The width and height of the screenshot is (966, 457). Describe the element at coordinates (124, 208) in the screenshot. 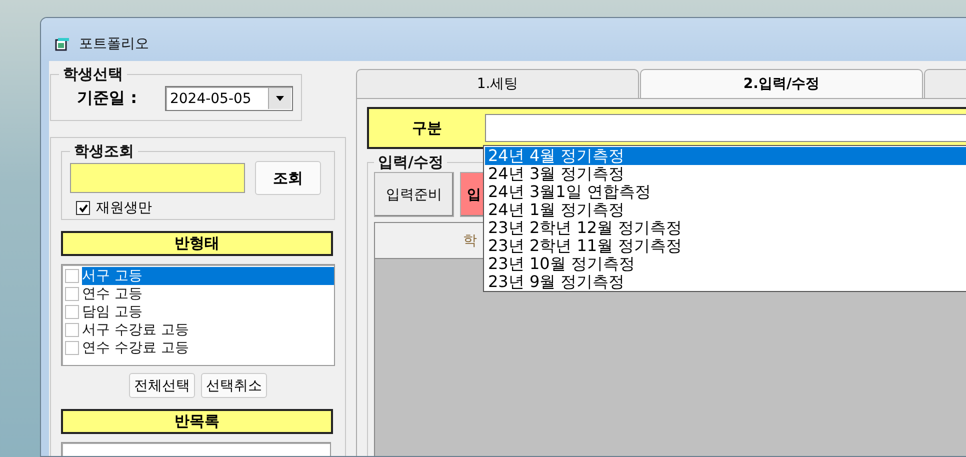

I see `checkbox-label: 재원생만` at that location.